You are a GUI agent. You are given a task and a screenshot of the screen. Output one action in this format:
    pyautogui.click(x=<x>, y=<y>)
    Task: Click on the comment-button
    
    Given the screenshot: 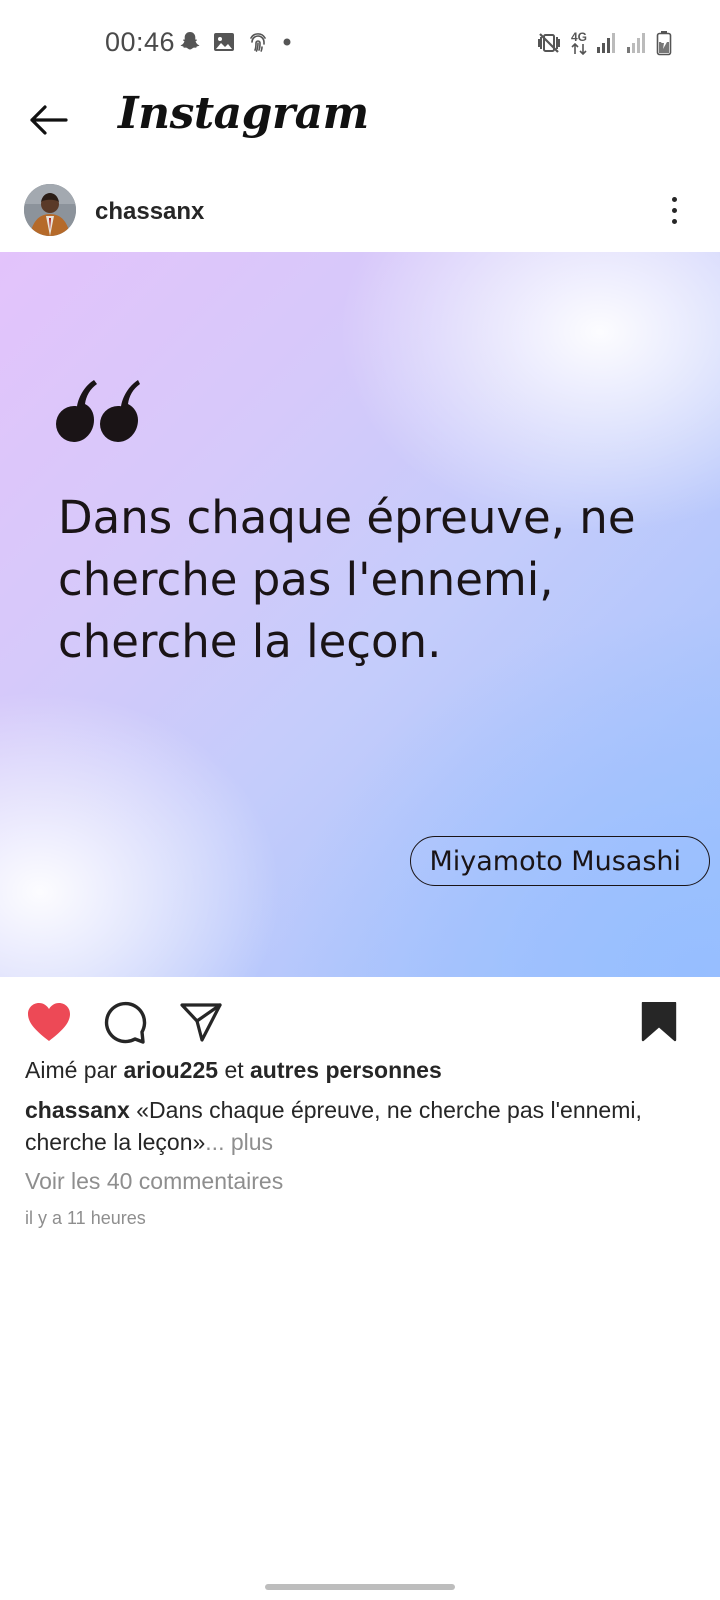 What is the action you would take?
    pyautogui.click(x=125, y=1022)
    